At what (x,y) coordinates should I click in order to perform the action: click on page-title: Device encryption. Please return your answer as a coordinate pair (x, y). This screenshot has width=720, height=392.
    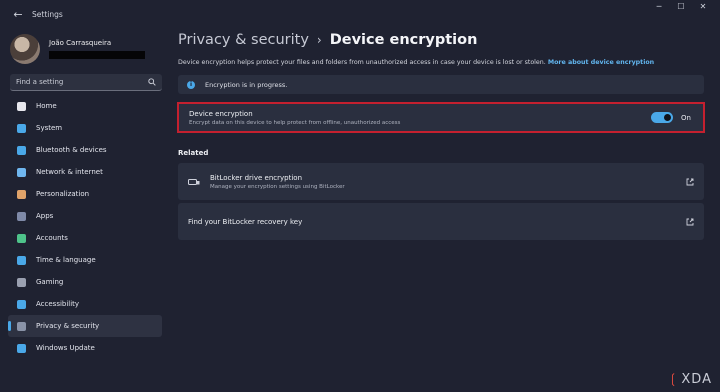
    Looking at the image, I should click on (403, 40).